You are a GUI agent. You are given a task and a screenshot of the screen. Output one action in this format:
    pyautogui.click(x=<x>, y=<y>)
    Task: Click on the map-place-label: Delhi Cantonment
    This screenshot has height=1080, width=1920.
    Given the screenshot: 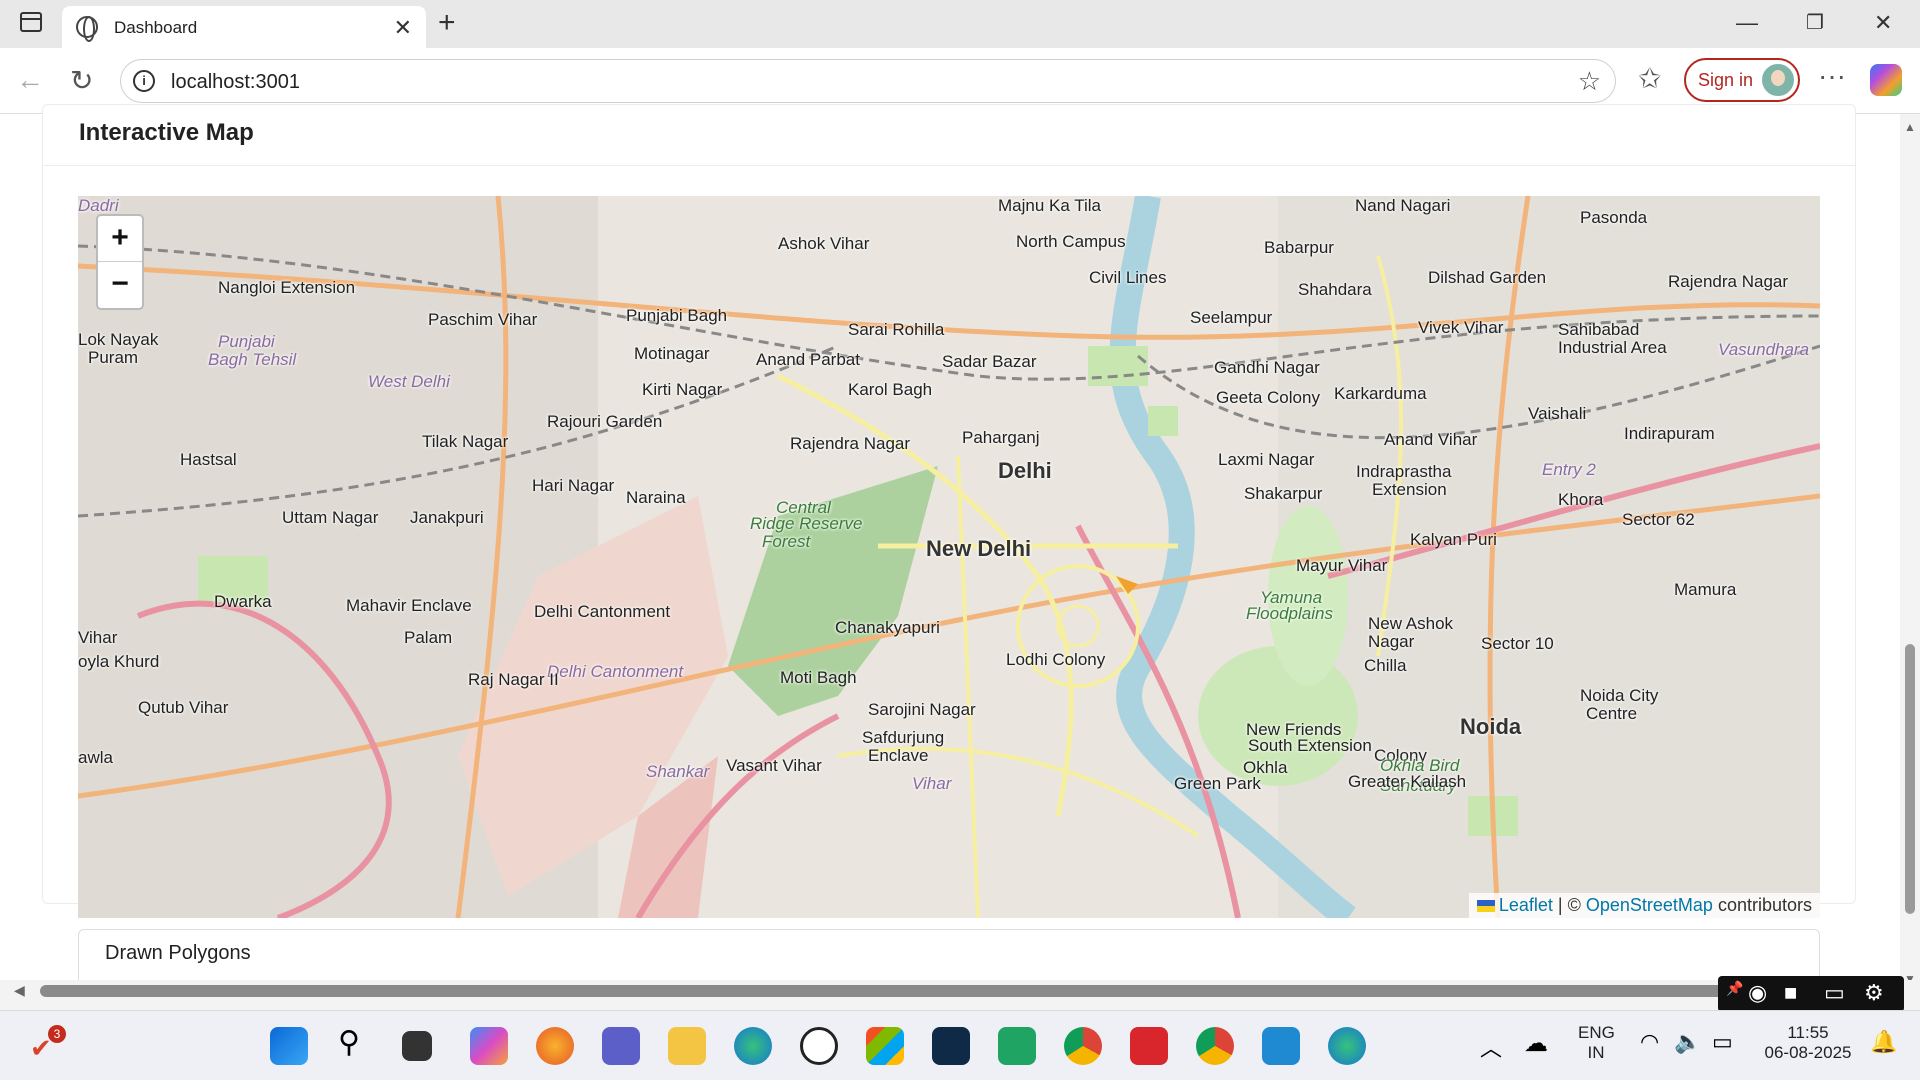 What is the action you would take?
    pyautogui.click(x=602, y=611)
    